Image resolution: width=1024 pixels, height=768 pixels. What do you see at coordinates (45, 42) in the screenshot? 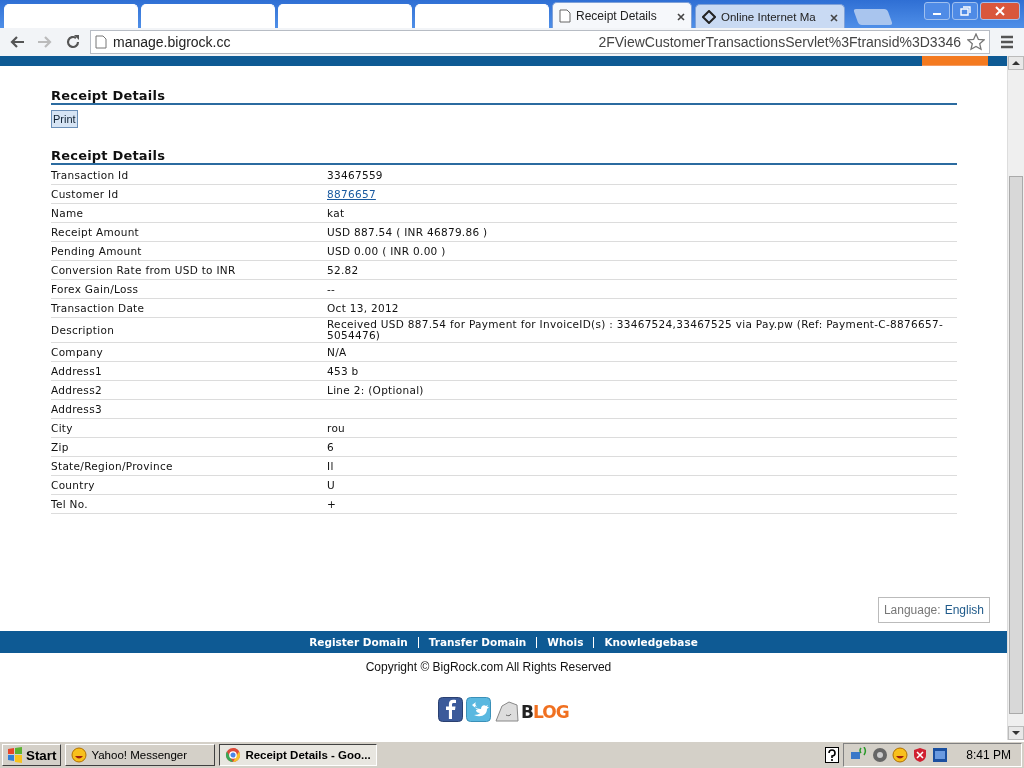
I see `forward-icon` at bounding box center [45, 42].